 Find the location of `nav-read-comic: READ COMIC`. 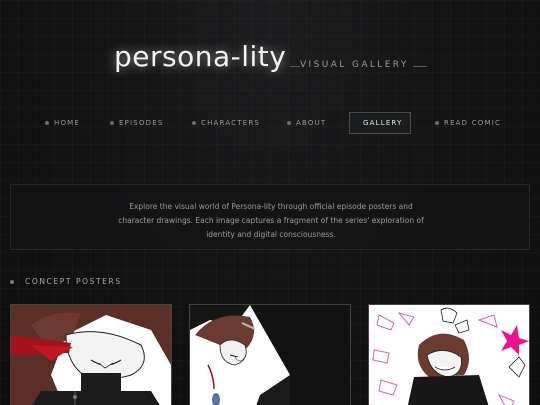

nav-read-comic: READ COMIC is located at coordinates (468, 123).